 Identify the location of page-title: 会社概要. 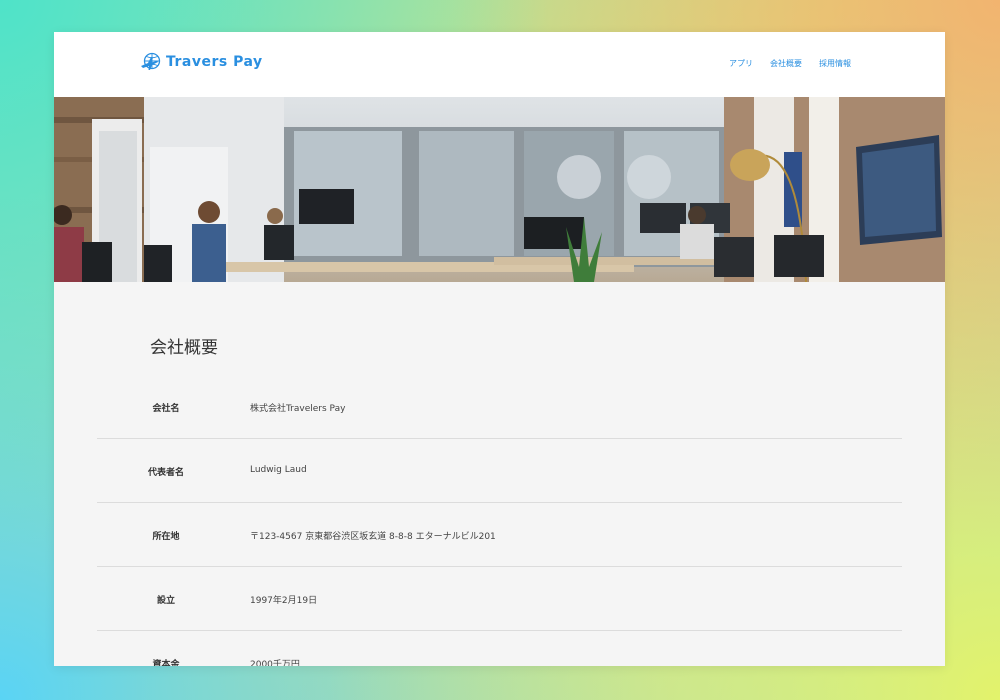
(184, 348).